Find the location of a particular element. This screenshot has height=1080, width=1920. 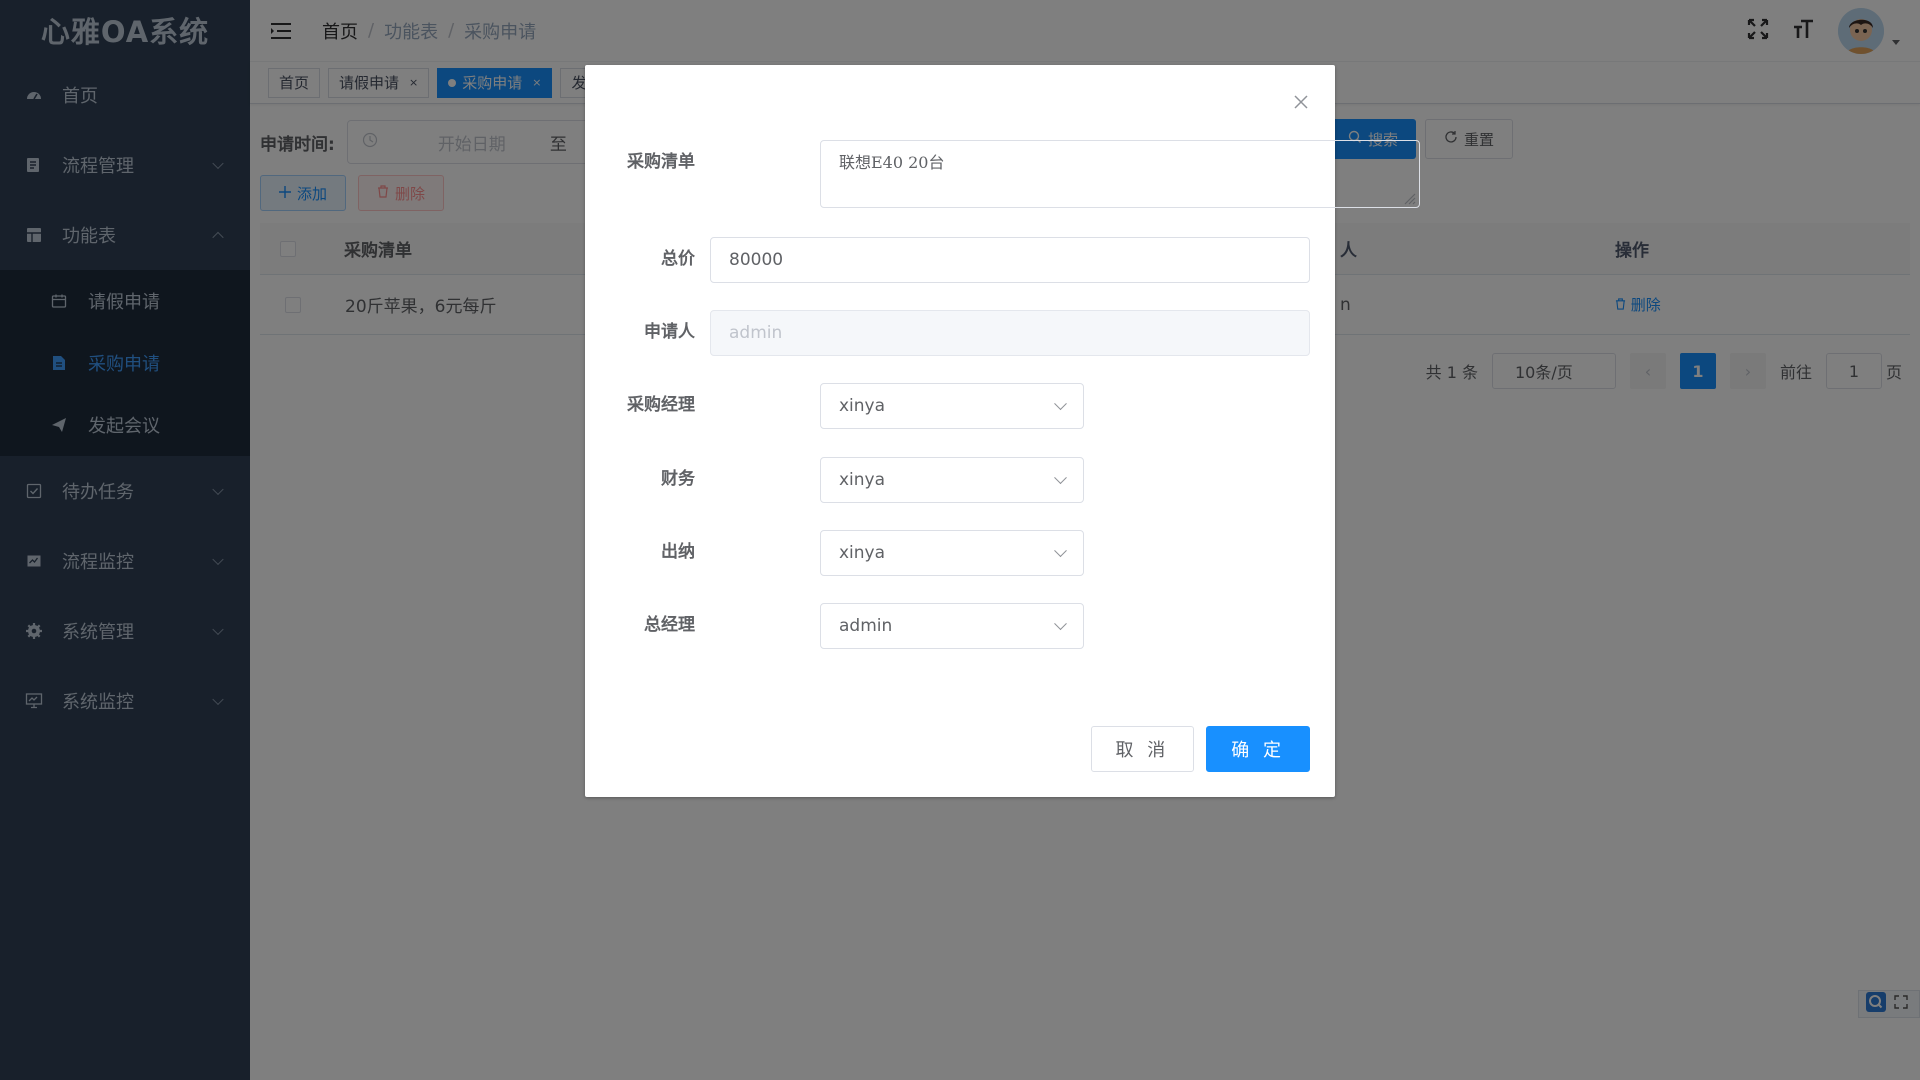

manager-label: 采购经理 is located at coordinates (661, 405).